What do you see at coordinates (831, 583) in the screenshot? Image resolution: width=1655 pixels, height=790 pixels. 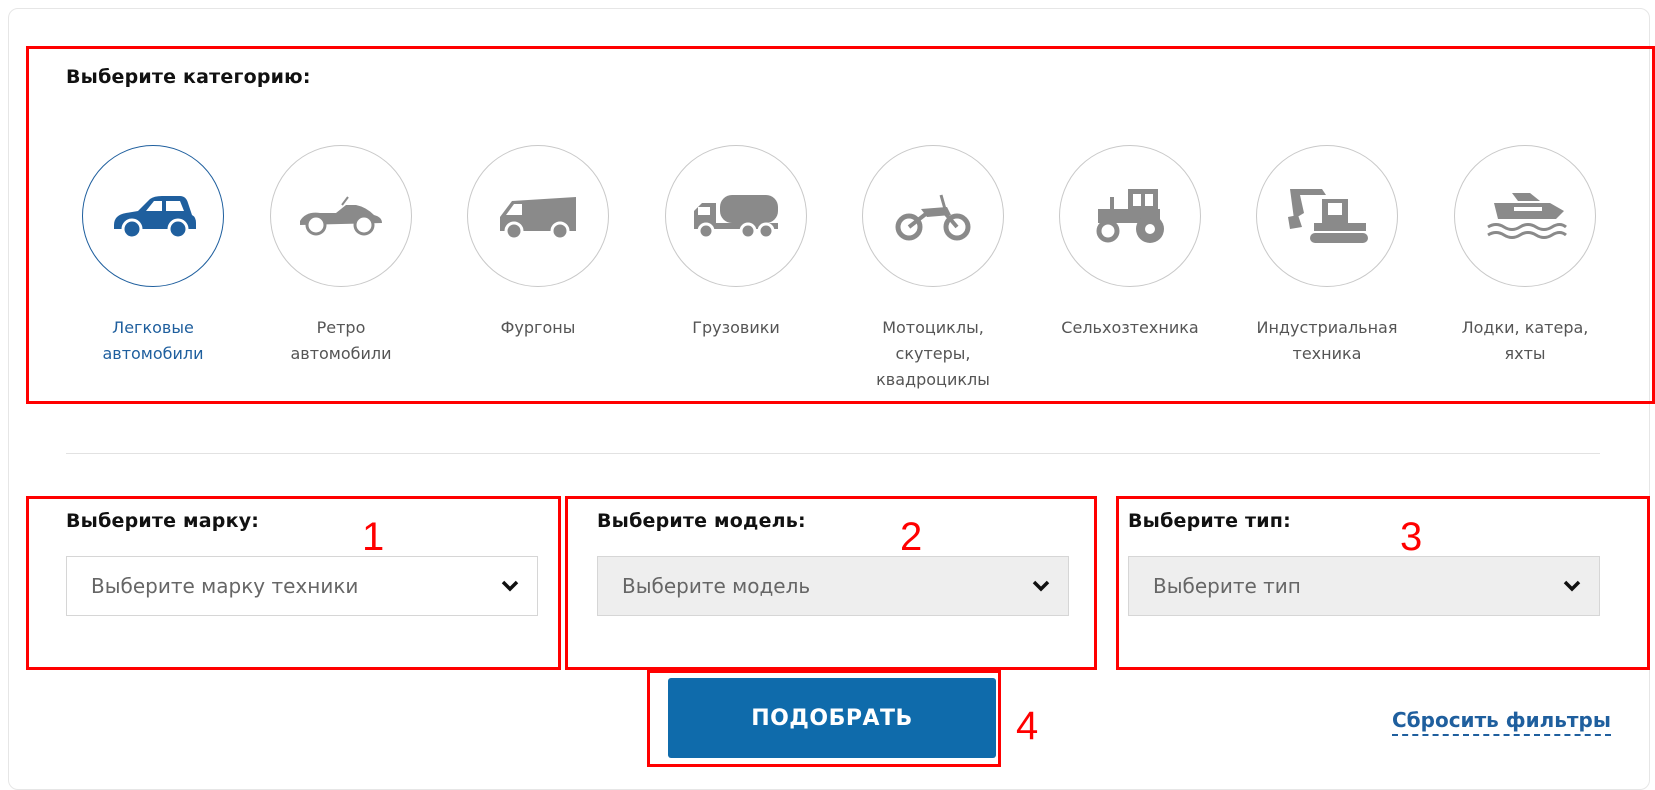 I see `annotation-box-model` at bounding box center [831, 583].